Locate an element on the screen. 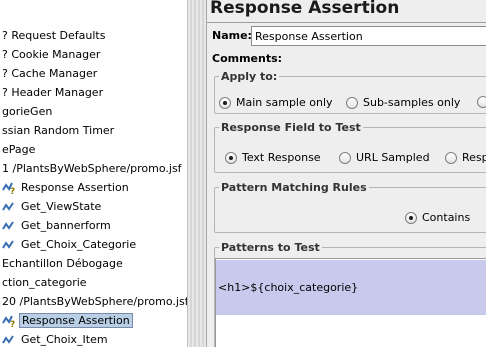  tree-item-header-manager: ? Header Manager is located at coordinates (52, 92).